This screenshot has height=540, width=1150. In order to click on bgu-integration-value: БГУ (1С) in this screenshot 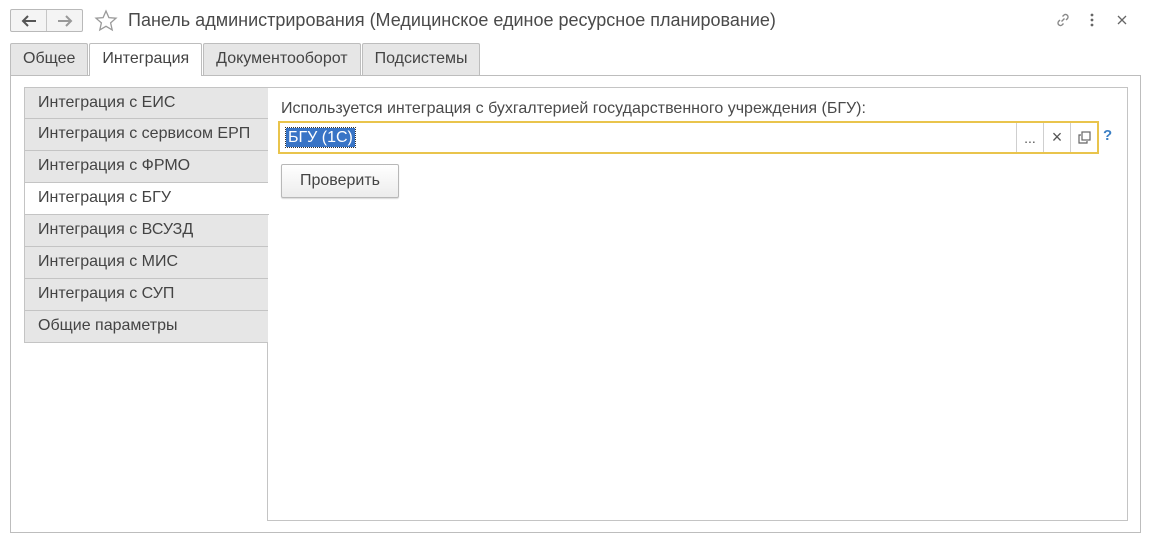, I will do `click(320, 137)`.